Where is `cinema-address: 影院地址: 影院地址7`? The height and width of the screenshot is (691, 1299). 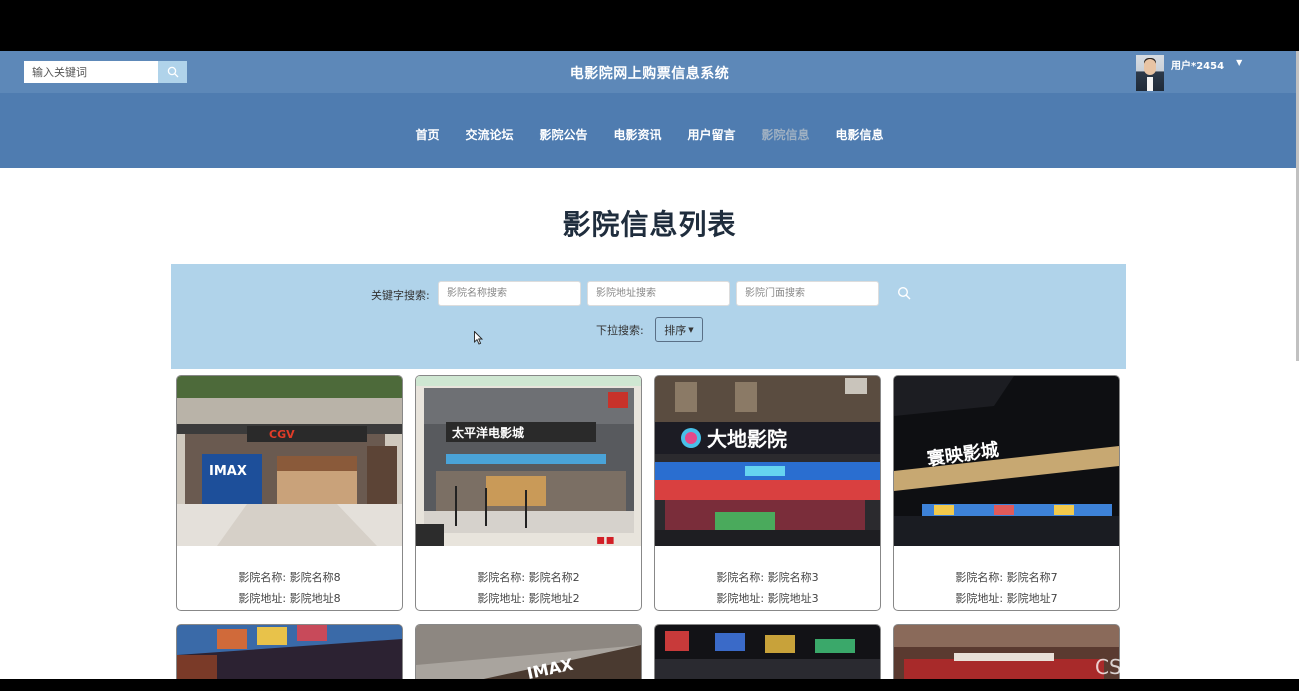
cinema-address: 影院地址: 影院地址7 is located at coordinates (1006, 598).